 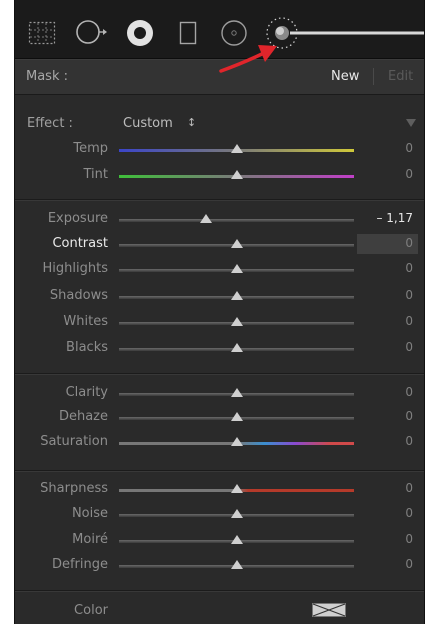 What do you see at coordinates (75, 268) in the screenshot?
I see `slider-label: Highlights` at bounding box center [75, 268].